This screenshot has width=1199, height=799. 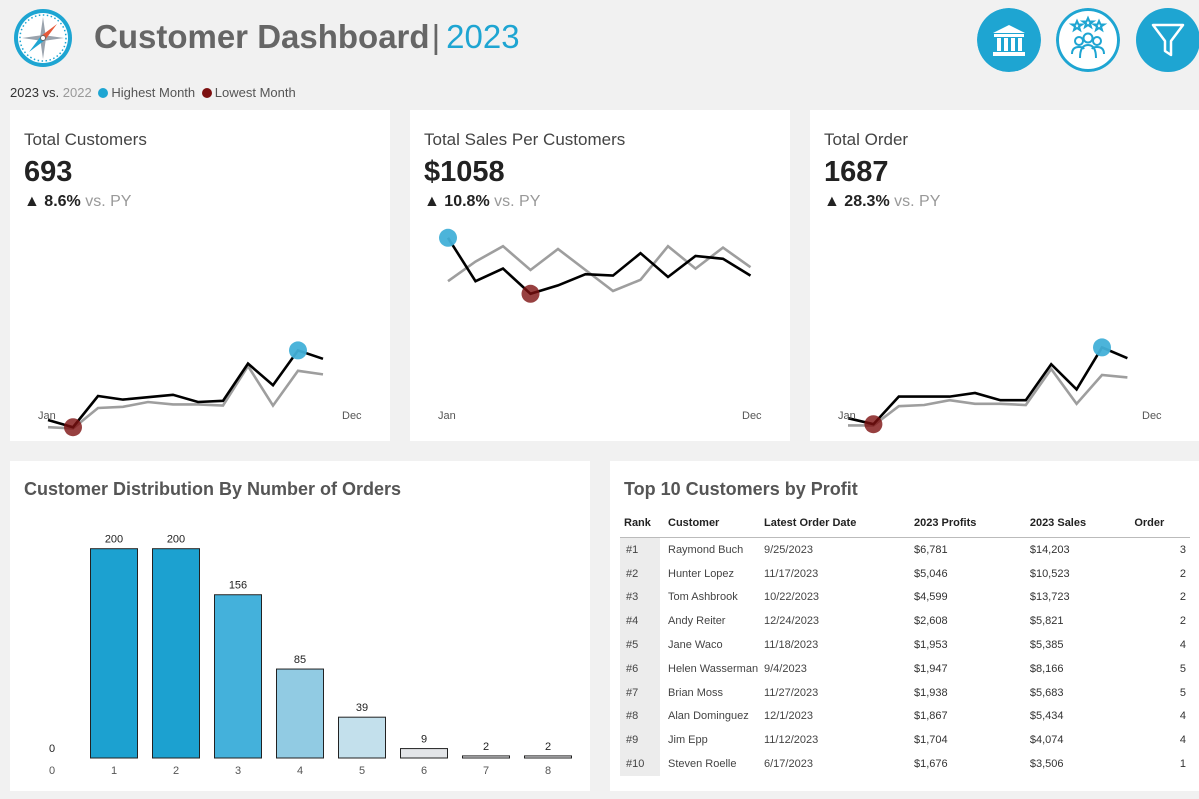 What do you see at coordinates (548, 771) in the screenshot?
I see `x-tick-label: 8` at bounding box center [548, 771].